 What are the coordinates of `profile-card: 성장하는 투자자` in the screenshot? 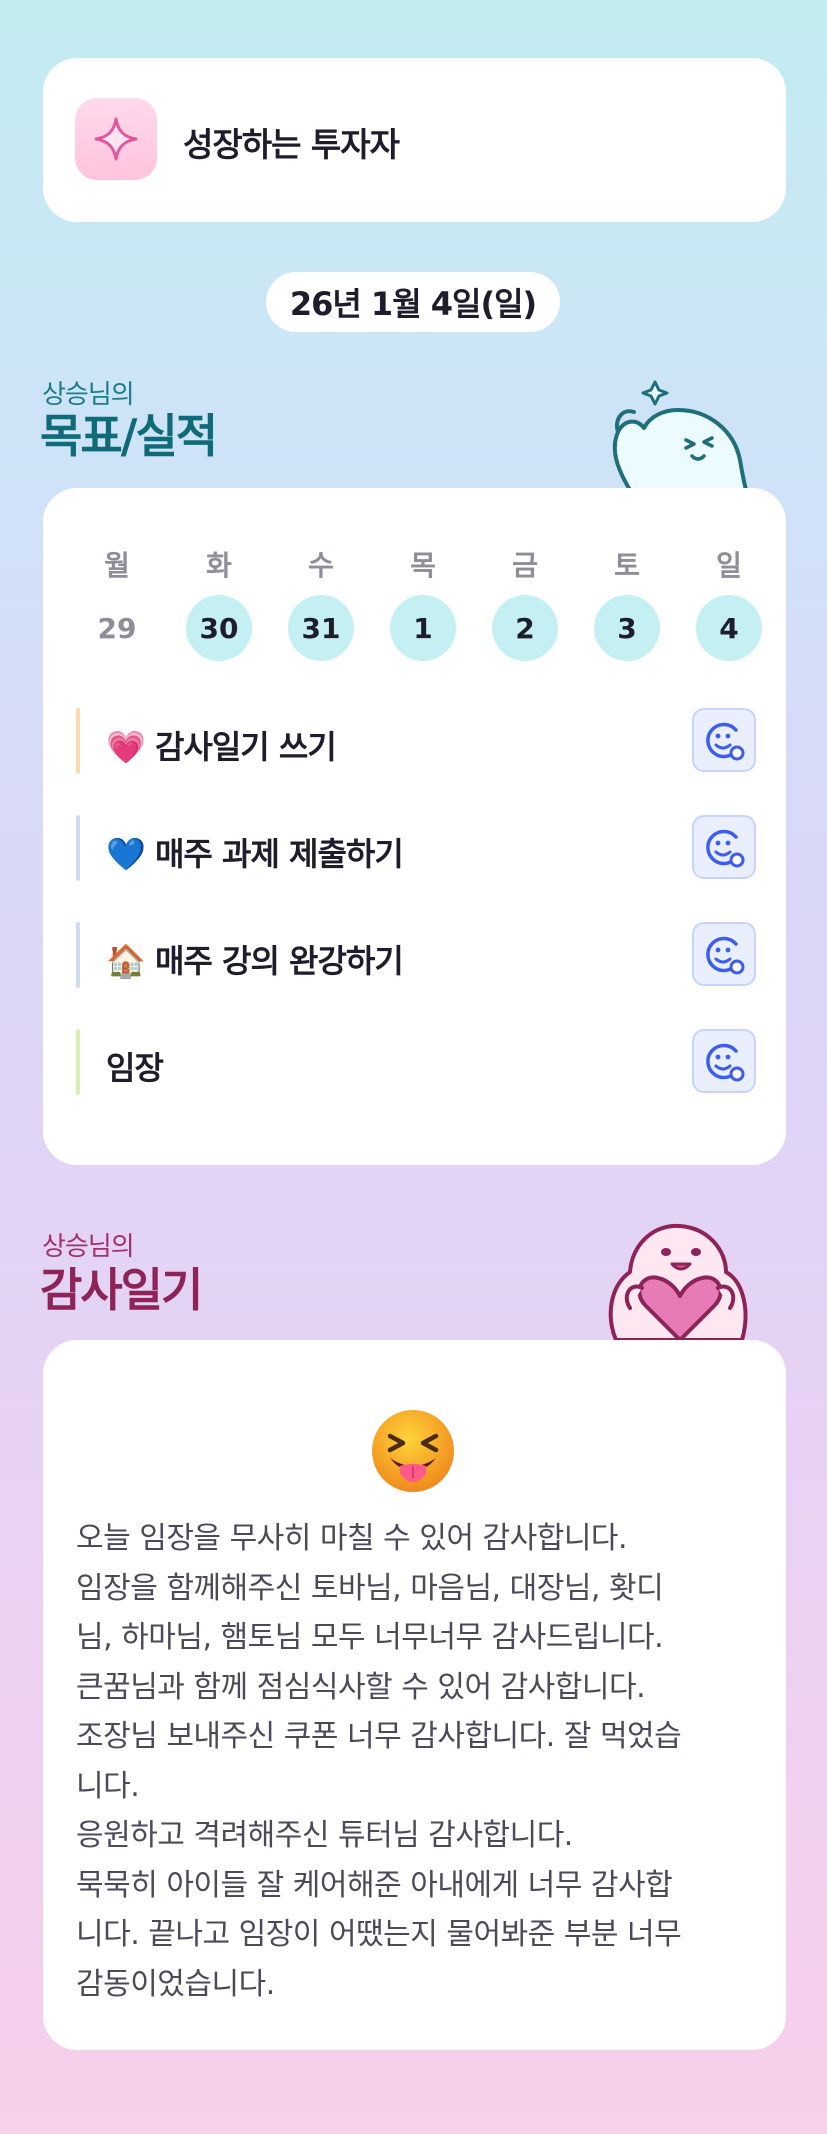 It's located at (414, 140).